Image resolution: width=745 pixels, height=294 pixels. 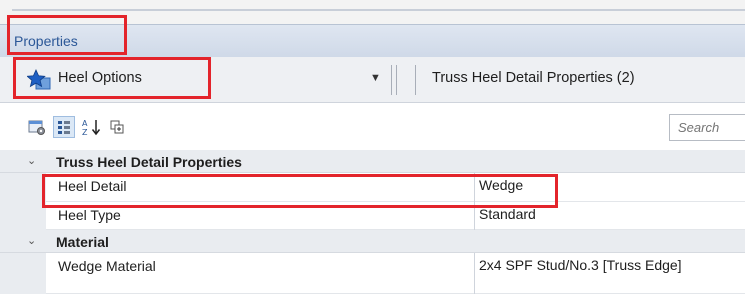 I want to click on property-row: Heel Detail Wedge, so click(x=372, y=187).